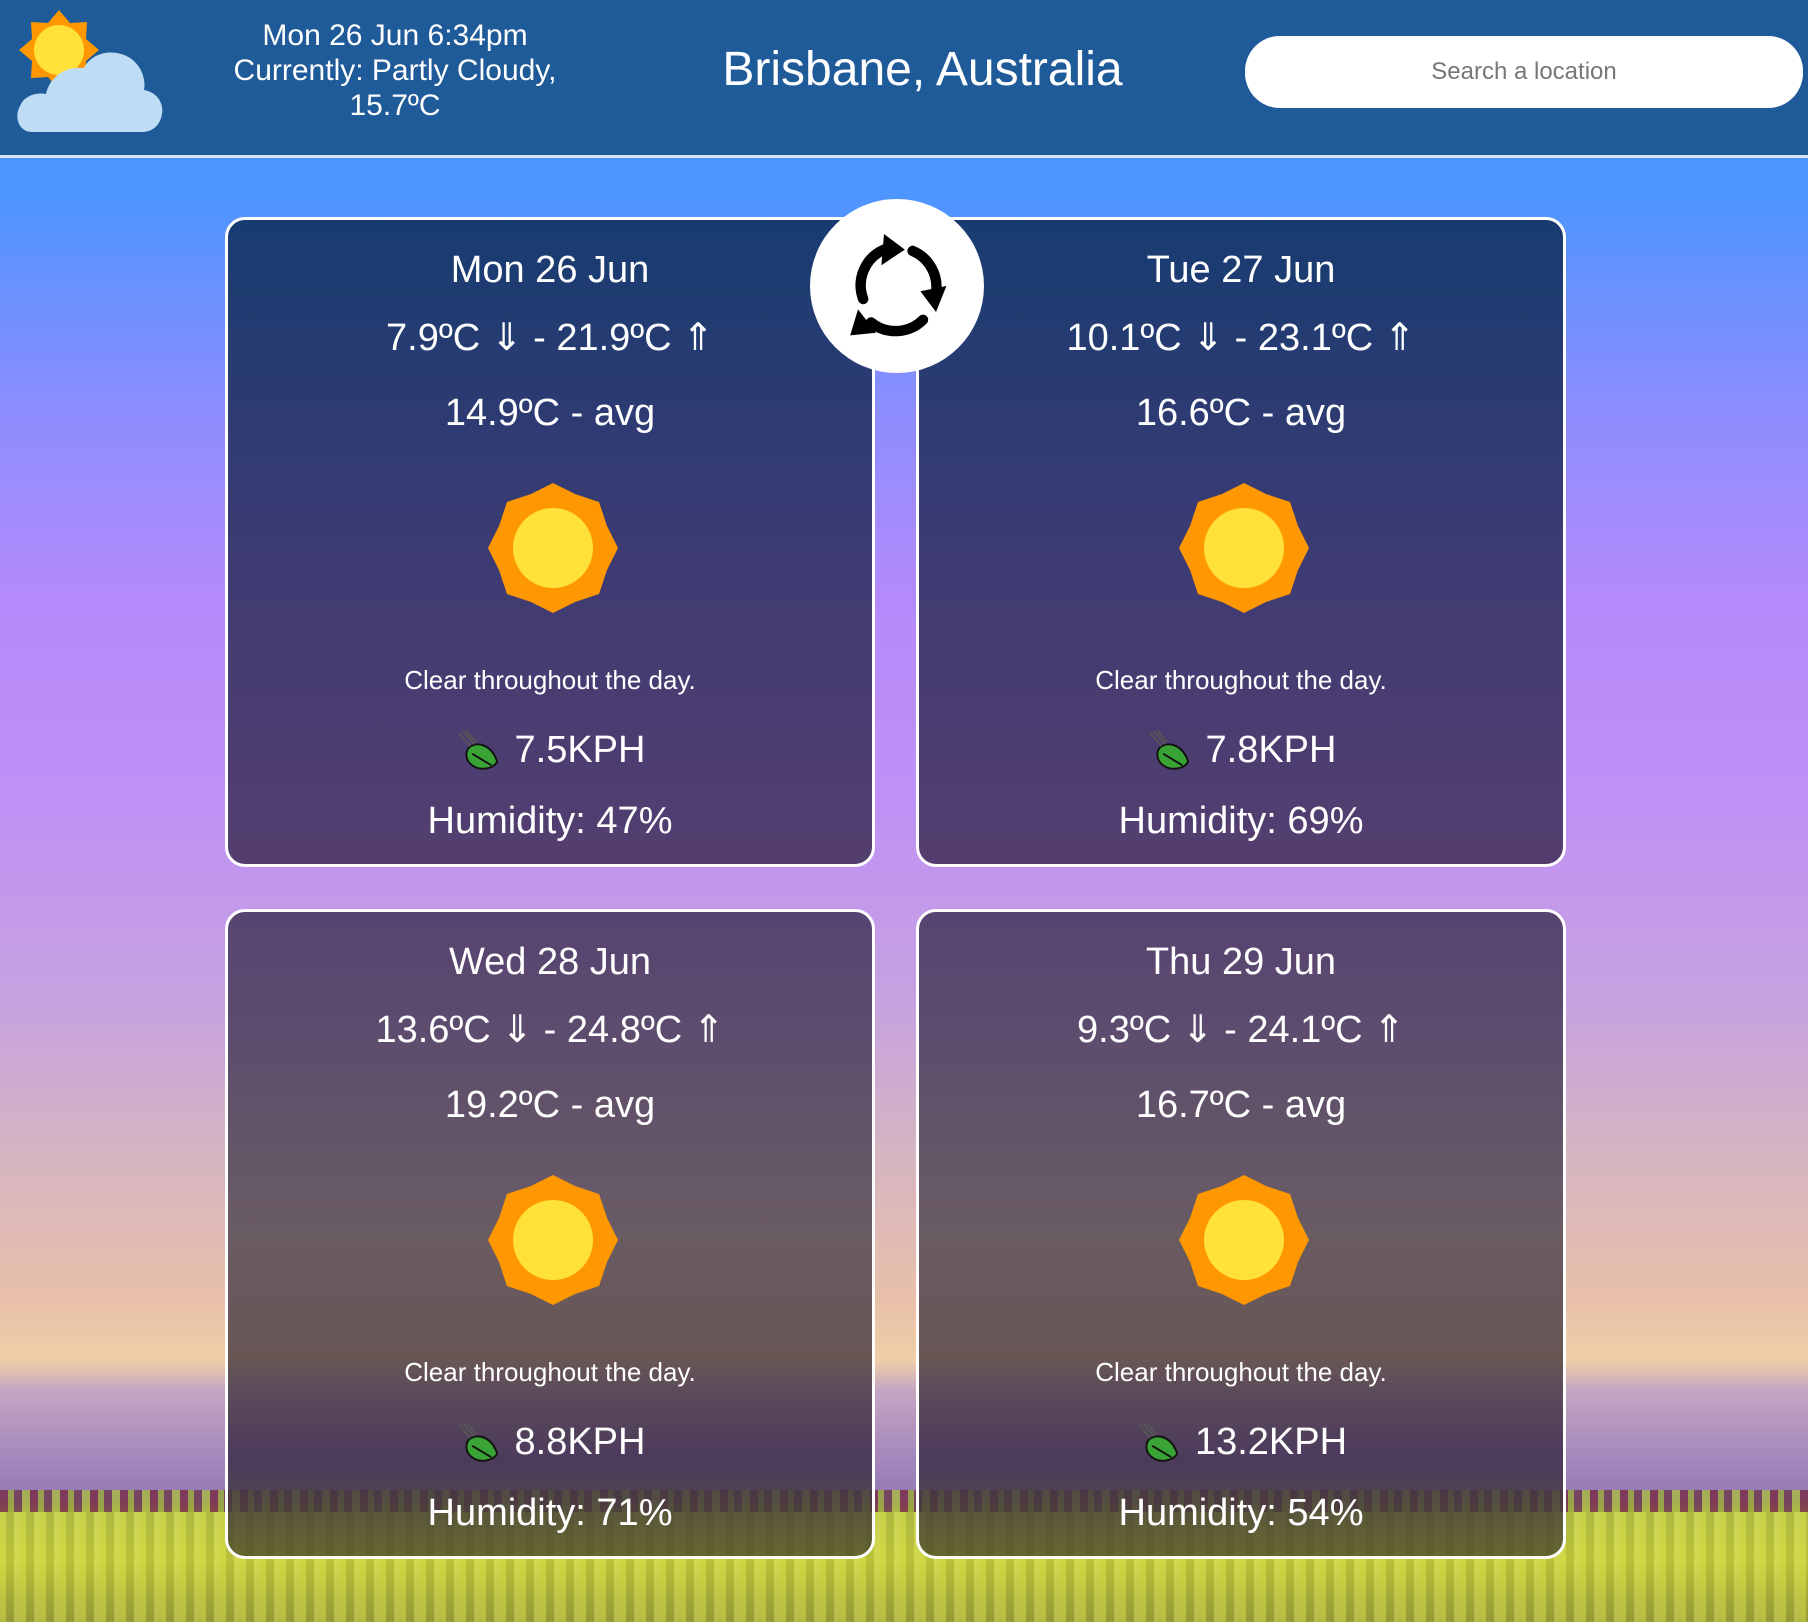 Image resolution: width=1808 pixels, height=1622 pixels. What do you see at coordinates (550, 270) in the screenshot?
I see `forecast-date: Mon 26 Jun` at bounding box center [550, 270].